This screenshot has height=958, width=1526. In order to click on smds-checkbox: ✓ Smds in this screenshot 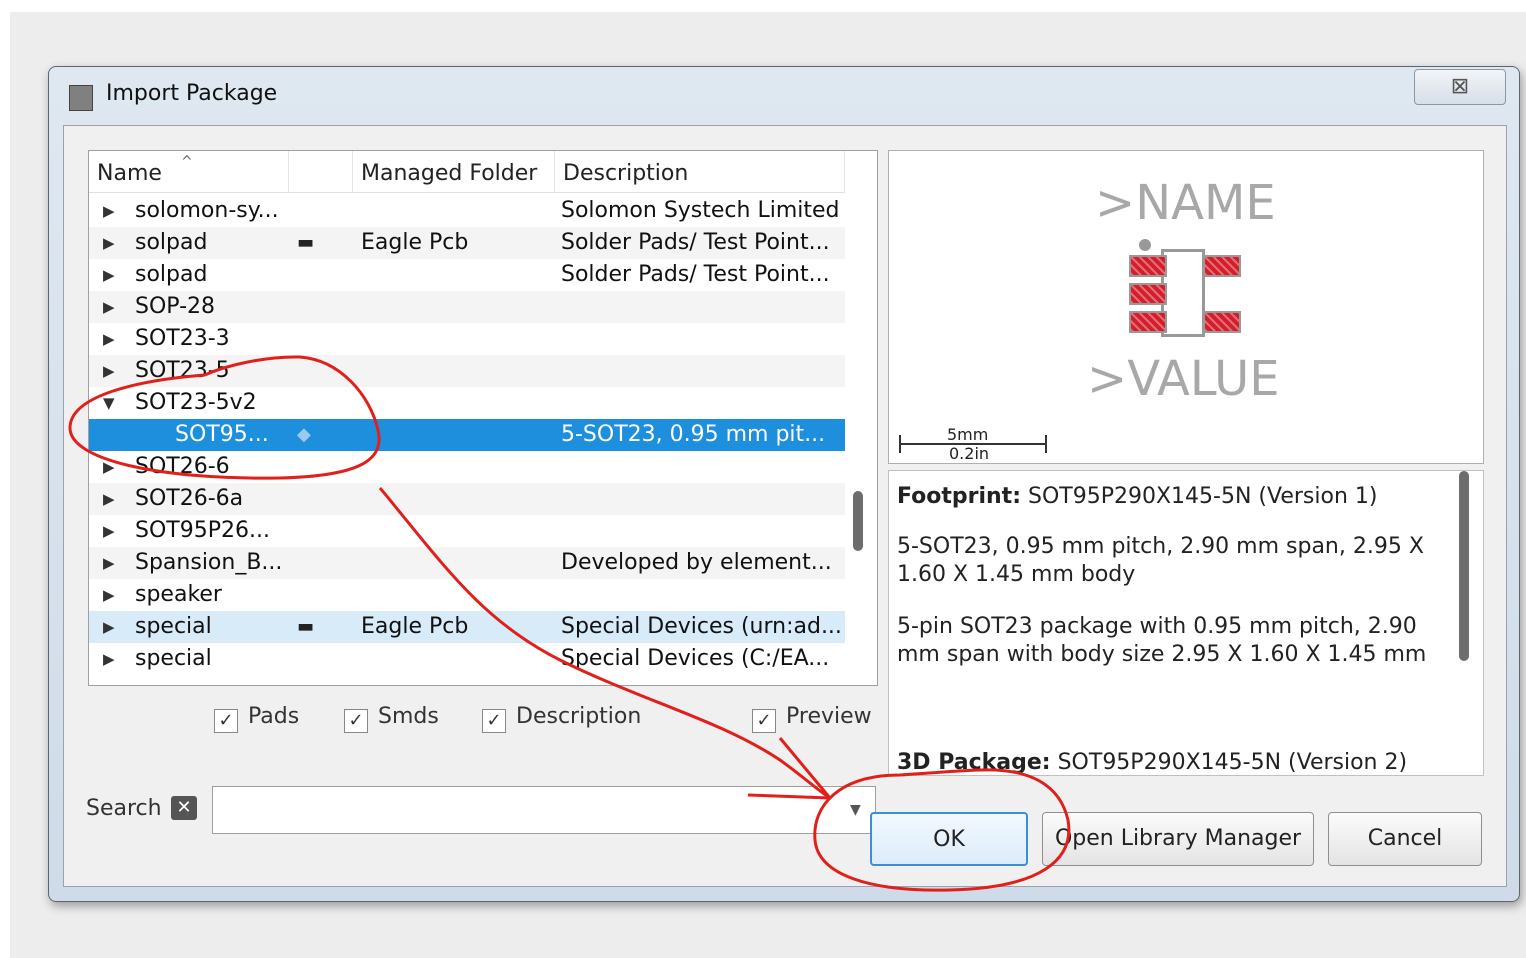, I will do `click(391, 718)`.